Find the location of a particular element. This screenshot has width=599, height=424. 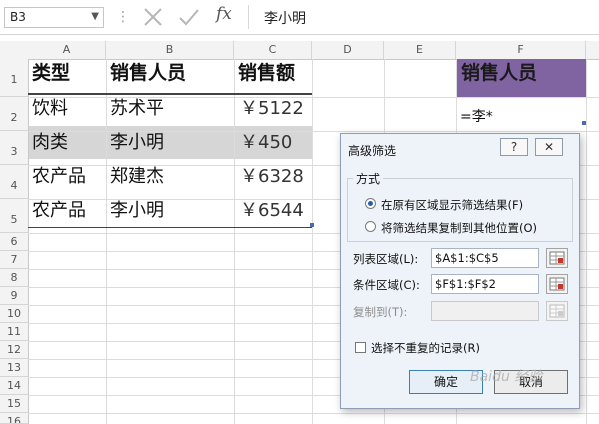

unique-records-checkbox is located at coordinates (360, 347).